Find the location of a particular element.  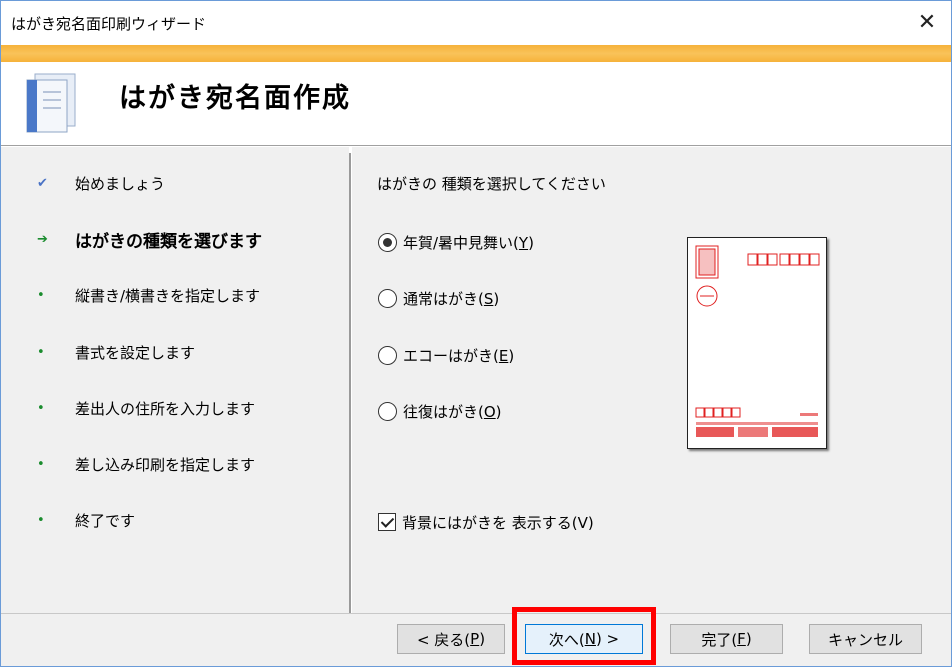

radio-new-year: 年賀/暑中見舞い(Y) is located at coordinates (456, 242).